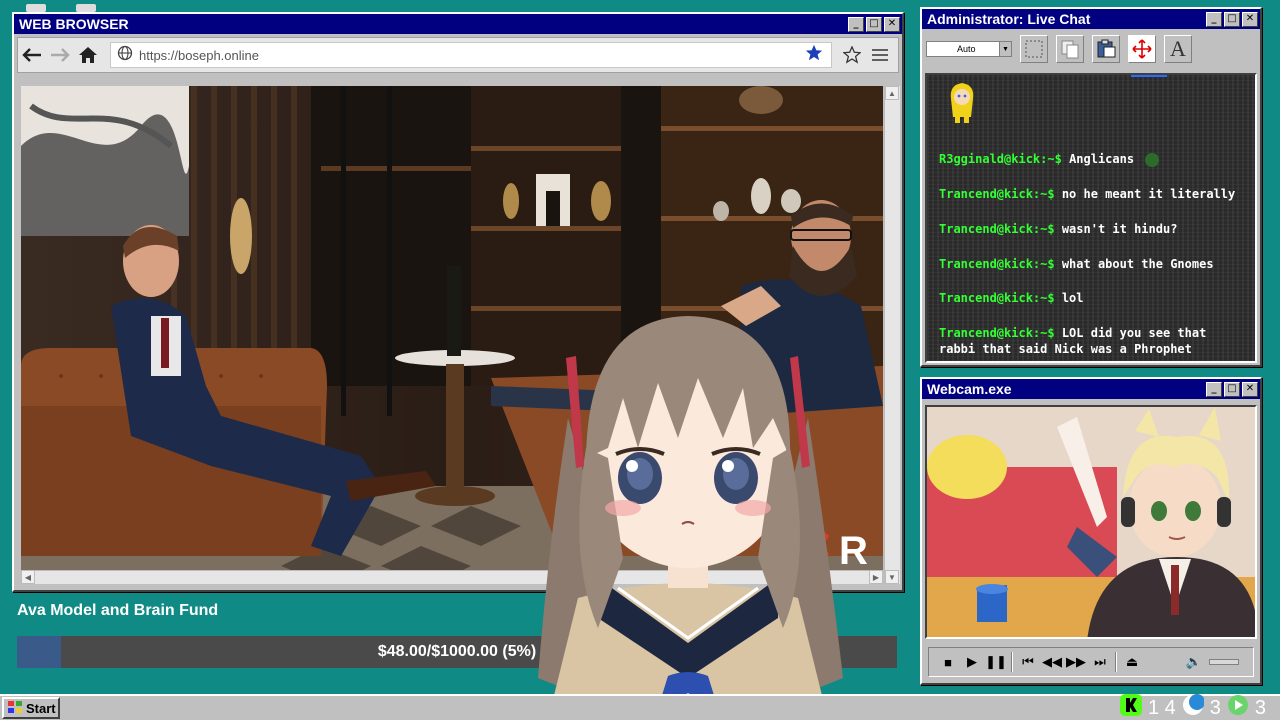 The width and height of the screenshot is (1280, 720). What do you see at coordinates (1137, 264) in the screenshot?
I see `chat-text: what about the Gnomes` at bounding box center [1137, 264].